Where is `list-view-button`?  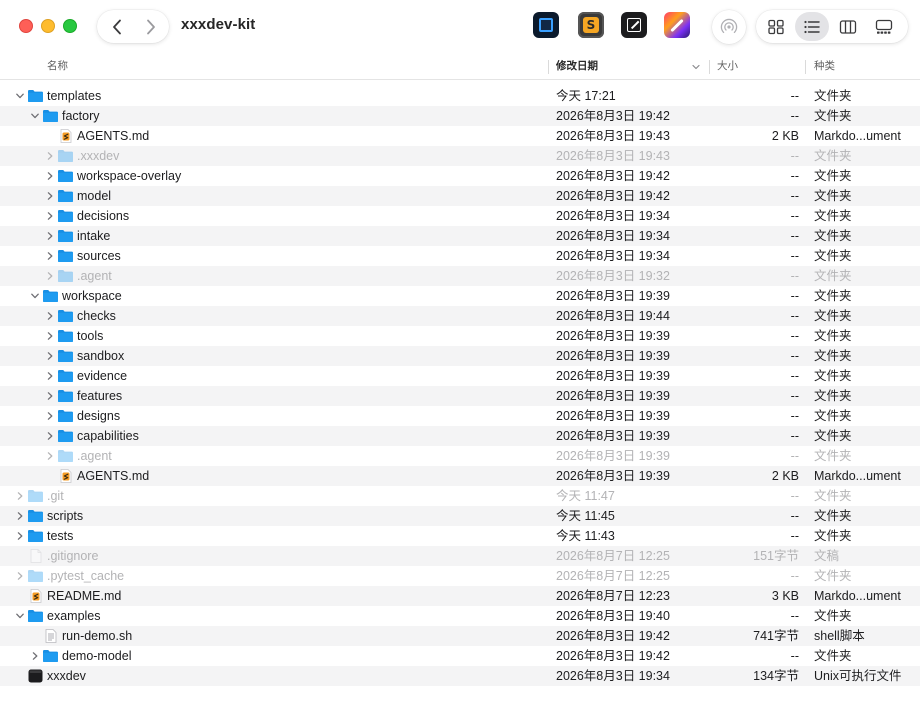 list-view-button is located at coordinates (812, 26).